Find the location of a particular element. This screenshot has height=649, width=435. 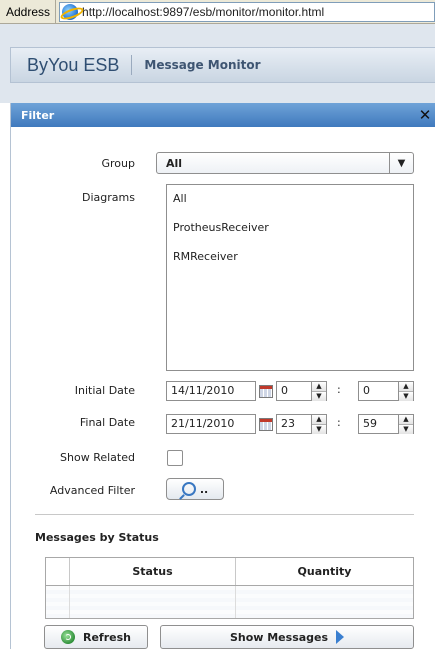

refresh-icon is located at coordinates (68, 637).